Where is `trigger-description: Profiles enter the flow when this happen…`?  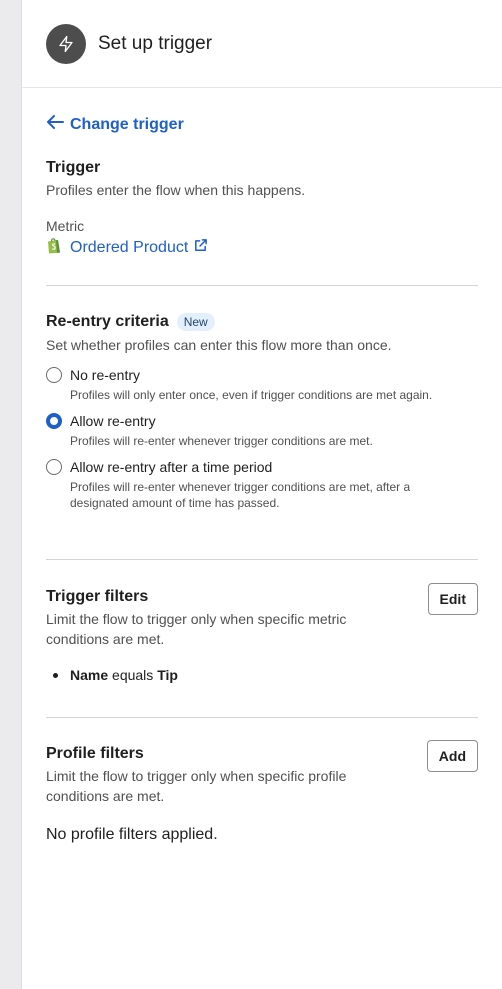
trigger-description: Profiles enter the flow when this happen… is located at coordinates (176, 190).